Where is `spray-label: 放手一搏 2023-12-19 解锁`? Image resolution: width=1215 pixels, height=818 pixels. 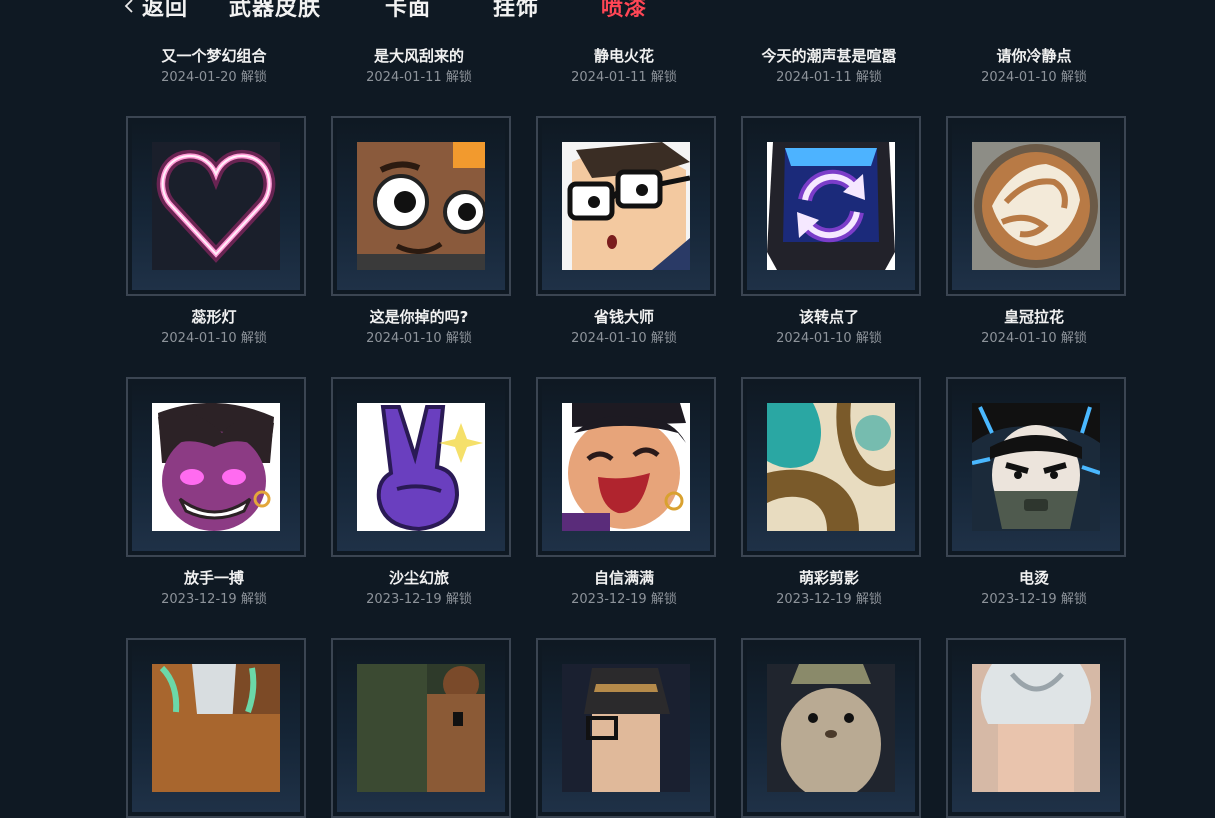 spray-label: 放手一搏 2023-12-19 解锁 is located at coordinates (214, 588).